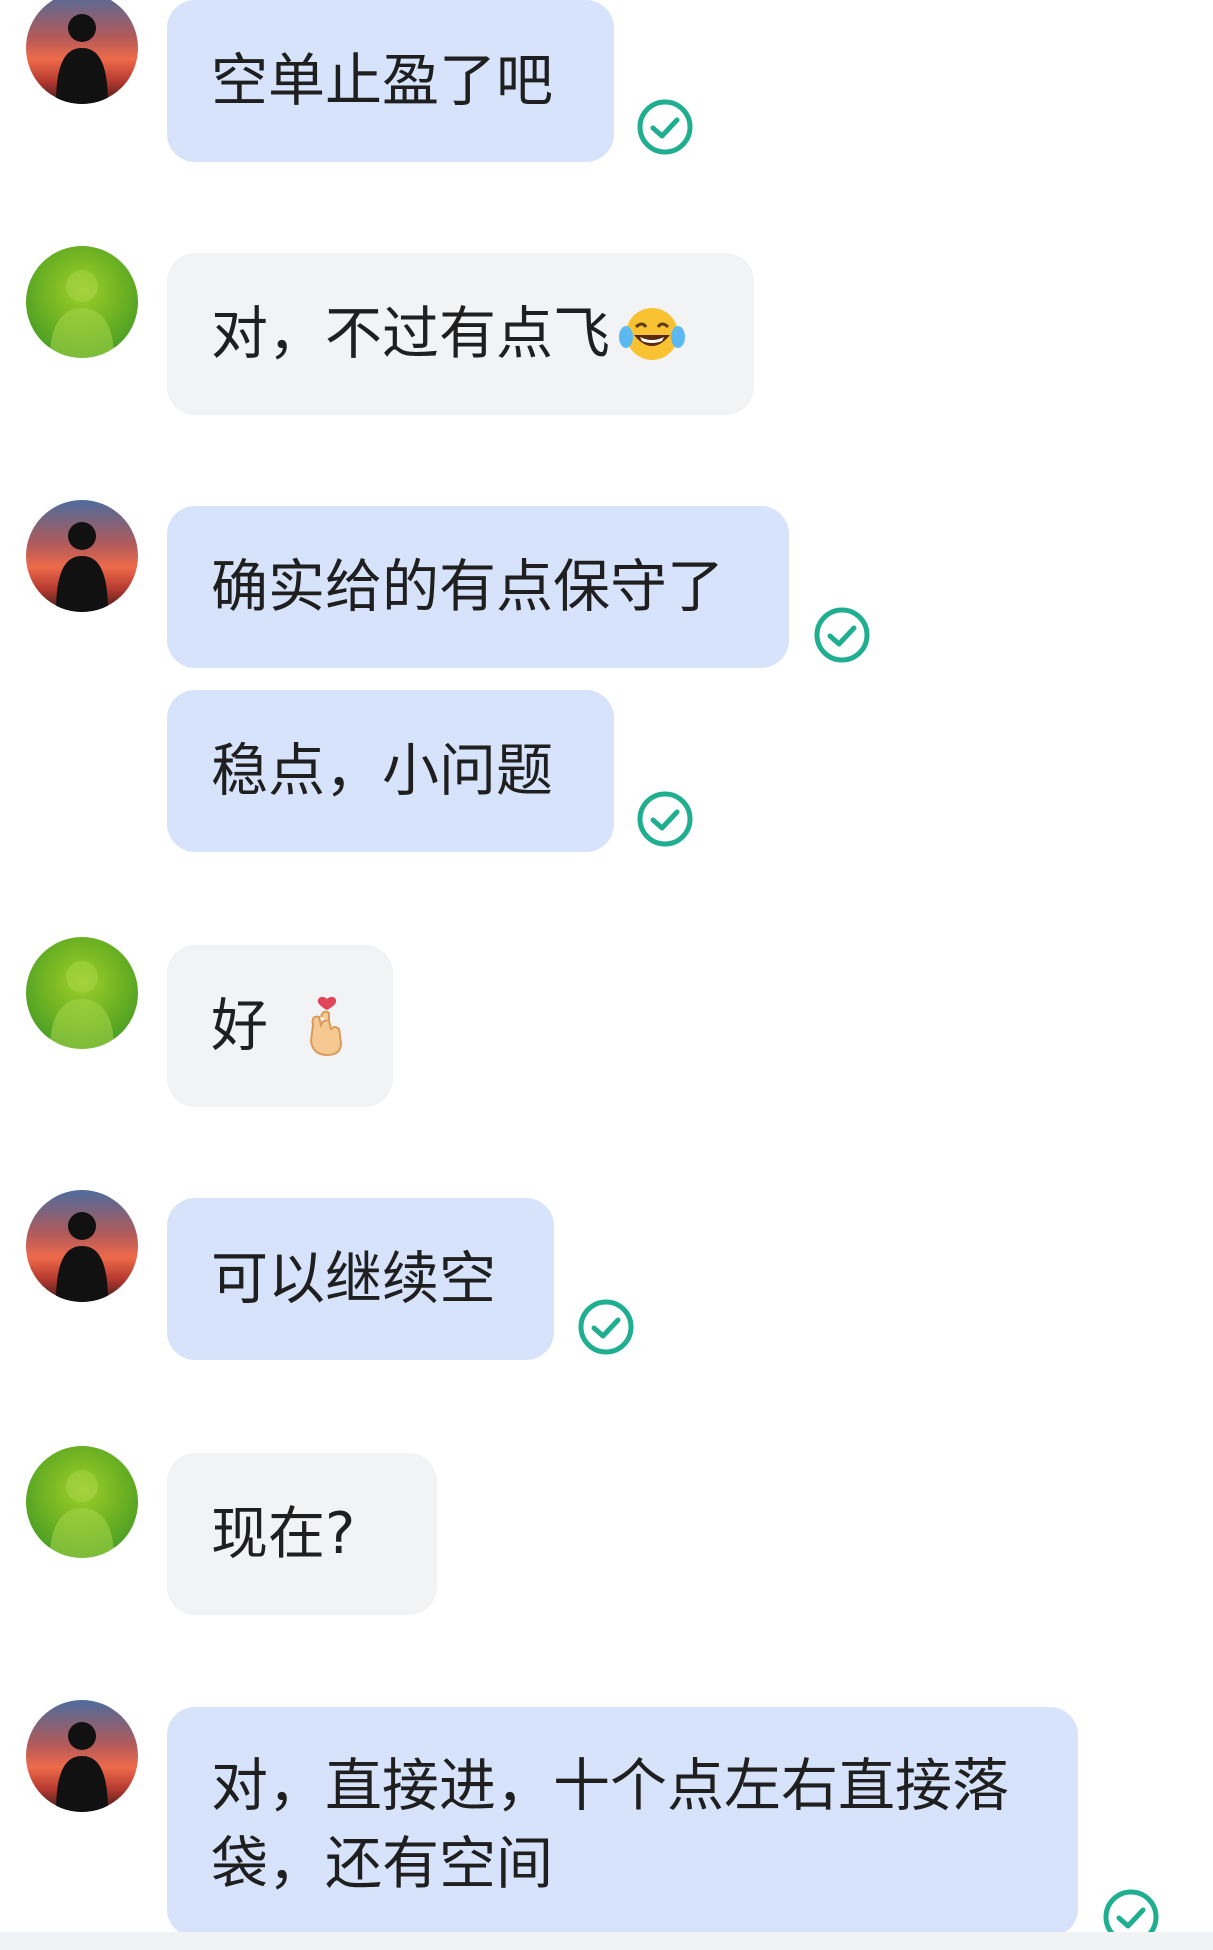 This screenshot has width=1213, height=1950. I want to click on message-bubble: 空单止盈了吧, so click(390, 81).